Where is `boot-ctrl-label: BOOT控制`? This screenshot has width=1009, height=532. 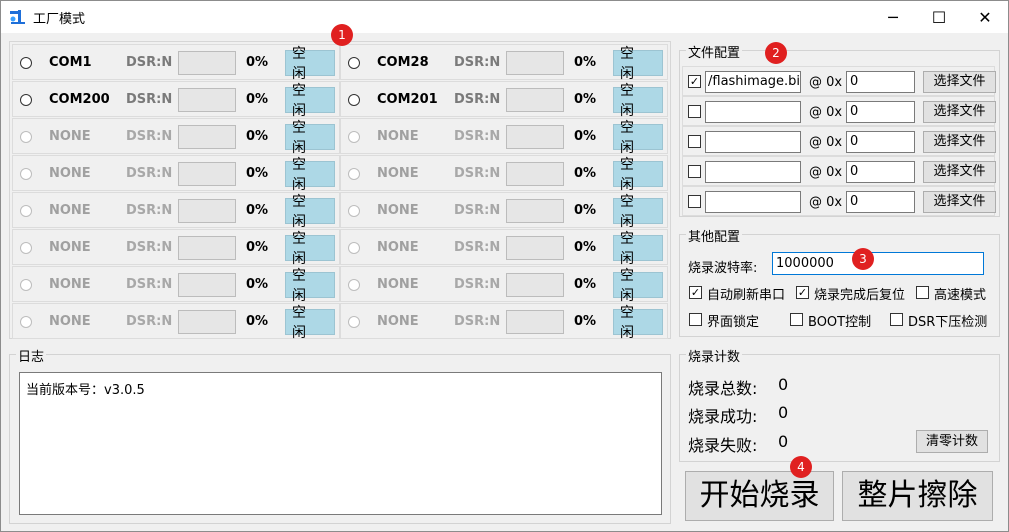 boot-ctrl-label: BOOT控制 is located at coordinates (840, 322).